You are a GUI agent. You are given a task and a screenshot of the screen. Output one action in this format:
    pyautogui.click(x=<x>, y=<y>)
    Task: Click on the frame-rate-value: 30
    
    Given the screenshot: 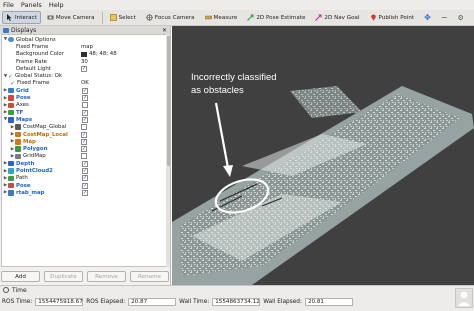 What is the action you would take?
    pyautogui.click(x=84, y=62)
    